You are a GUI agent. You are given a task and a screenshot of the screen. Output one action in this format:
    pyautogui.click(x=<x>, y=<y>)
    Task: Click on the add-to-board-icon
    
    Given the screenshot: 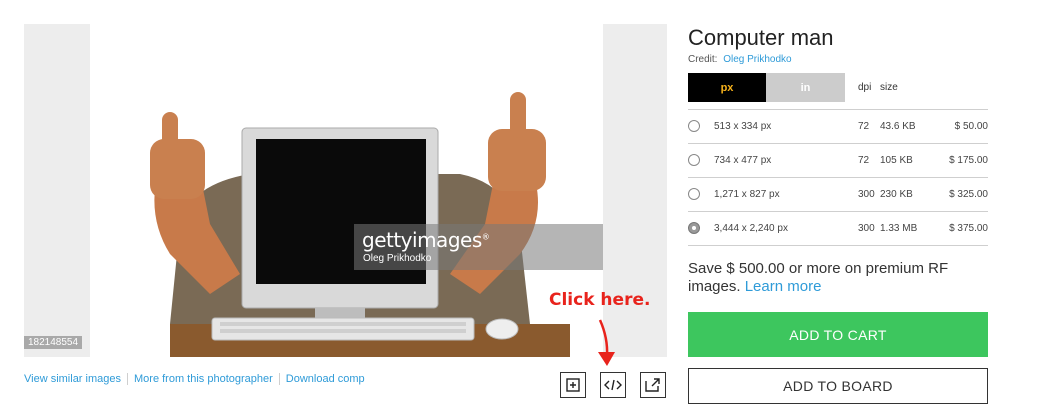 What is the action you would take?
    pyautogui.click(x=573, y=385)
    